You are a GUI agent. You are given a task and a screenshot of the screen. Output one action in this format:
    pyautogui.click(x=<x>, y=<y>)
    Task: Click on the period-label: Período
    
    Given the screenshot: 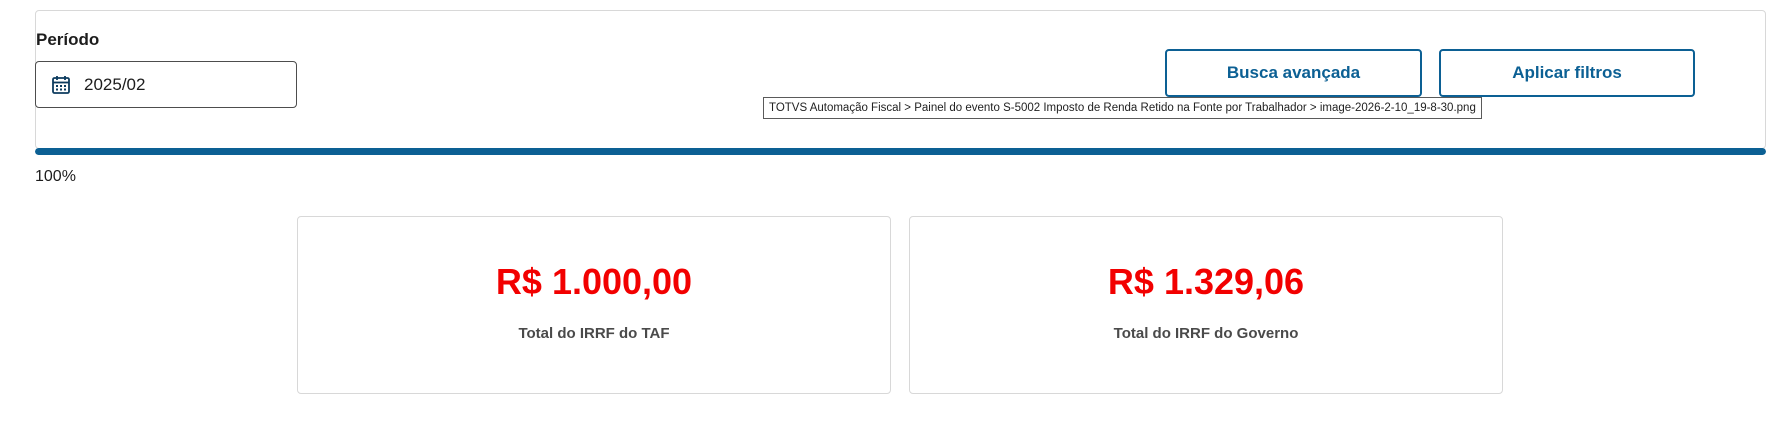 What is the action you would take?
    pyautogui.click(x=68, y=39)
    